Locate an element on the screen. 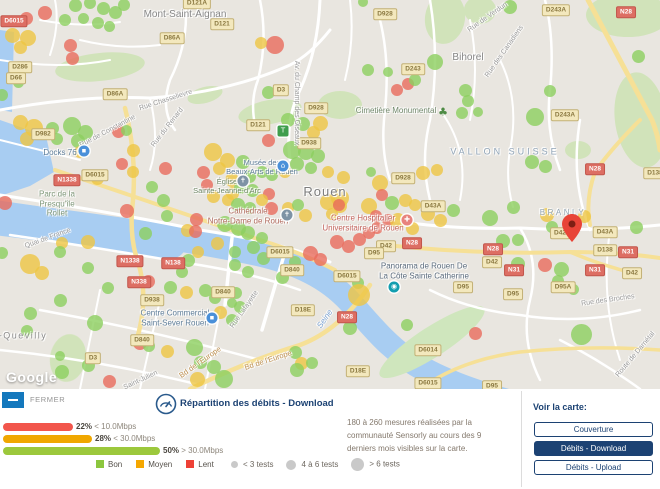 Image resolution: width=660 pixels, height=489 pixels. road-badge: D66 is located at coordinates (16, 78).